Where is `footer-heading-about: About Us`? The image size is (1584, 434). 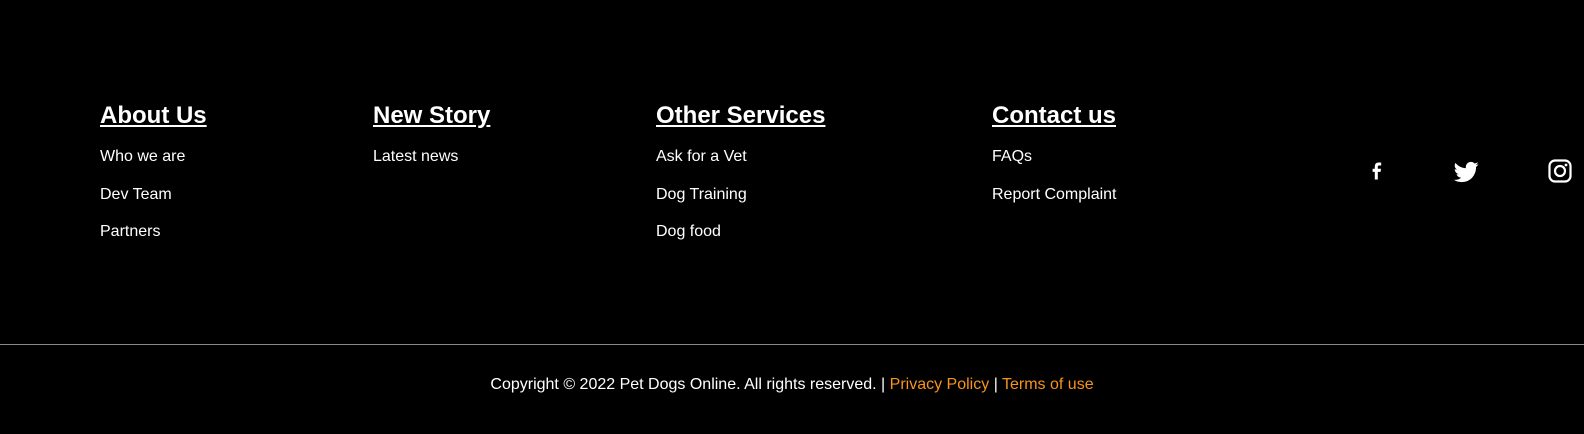 footer-heading-about: About Us is located at coordinates (153, 115).